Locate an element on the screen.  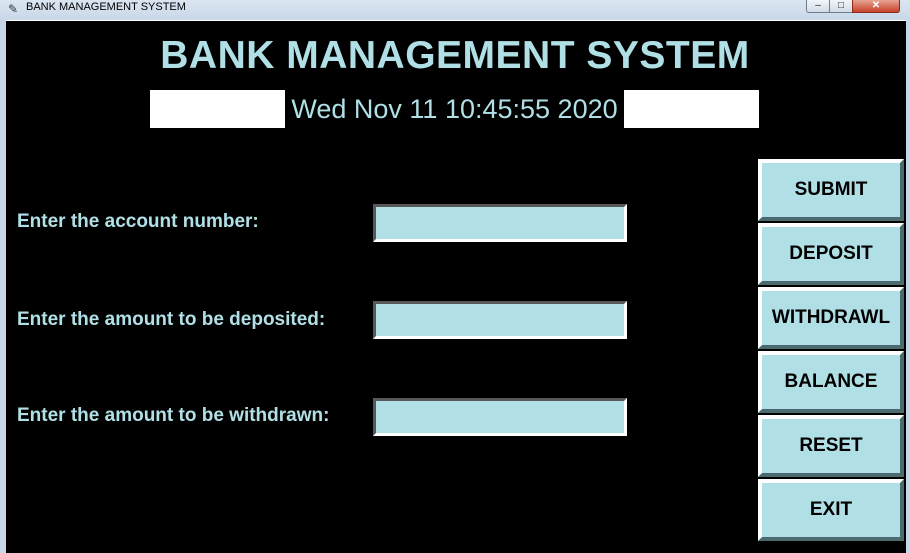
withdraw-amount-input is located at coordinates (500, 417).